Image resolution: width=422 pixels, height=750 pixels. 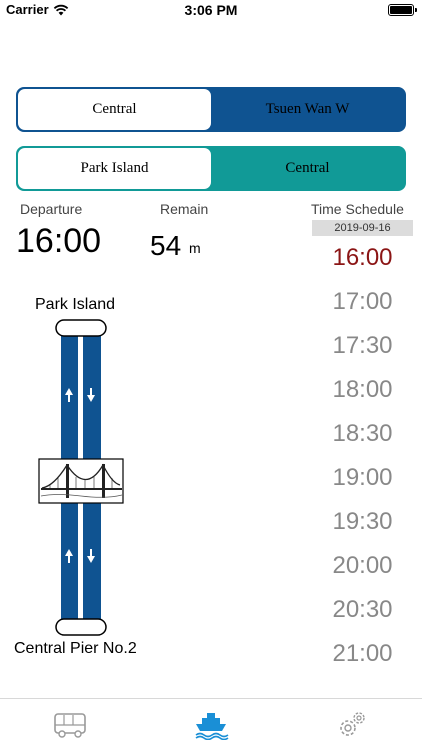 I want to click on tab-settings, so click(x=351, y=724).